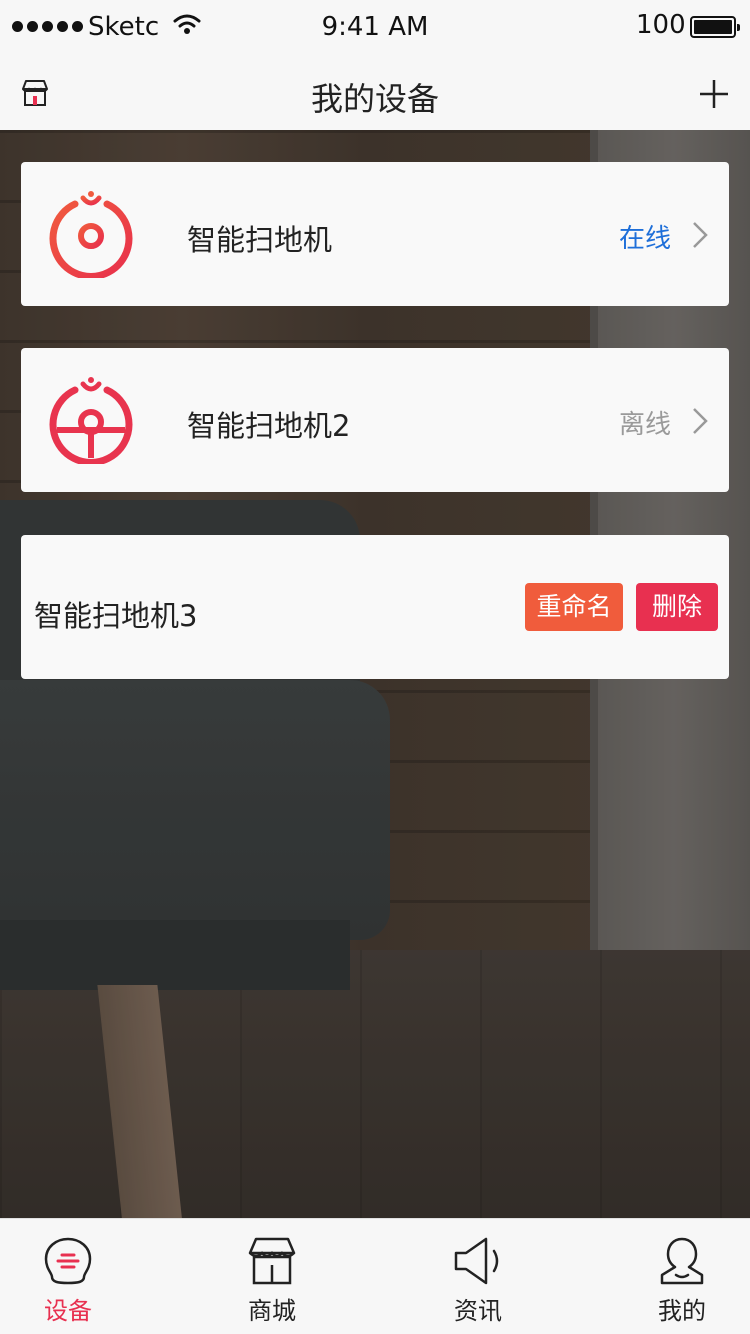 Image resolution: width=750 pixels, height=1334 pixels. Describe the element at coordinates (116, 616) in the screenshot. I see `device-name: 智能扫地机3` at that location.